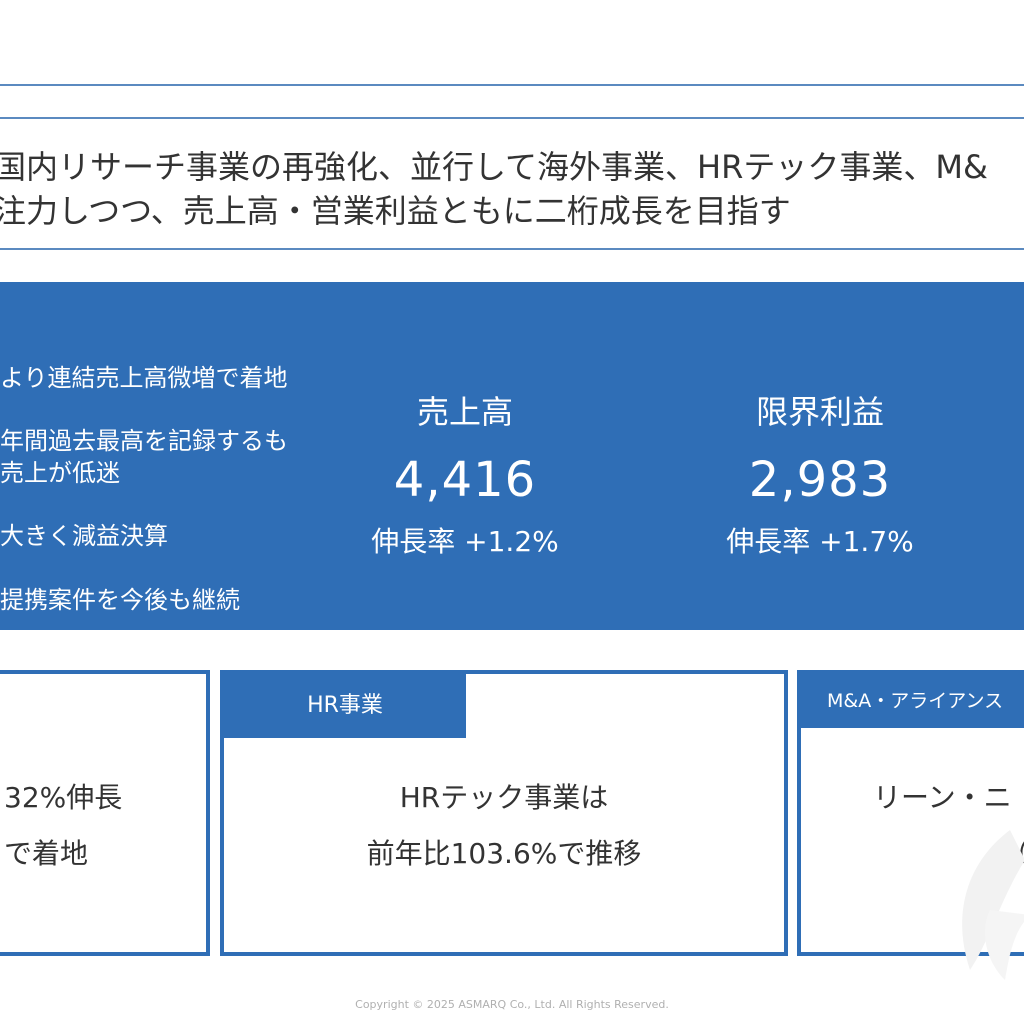 The image size is (1024, 1024). What do you see at coordinates (942, 797) in the screenshot?
I see `card-ma-line-1: リーン・ニ` at bounding box center [942, 797].